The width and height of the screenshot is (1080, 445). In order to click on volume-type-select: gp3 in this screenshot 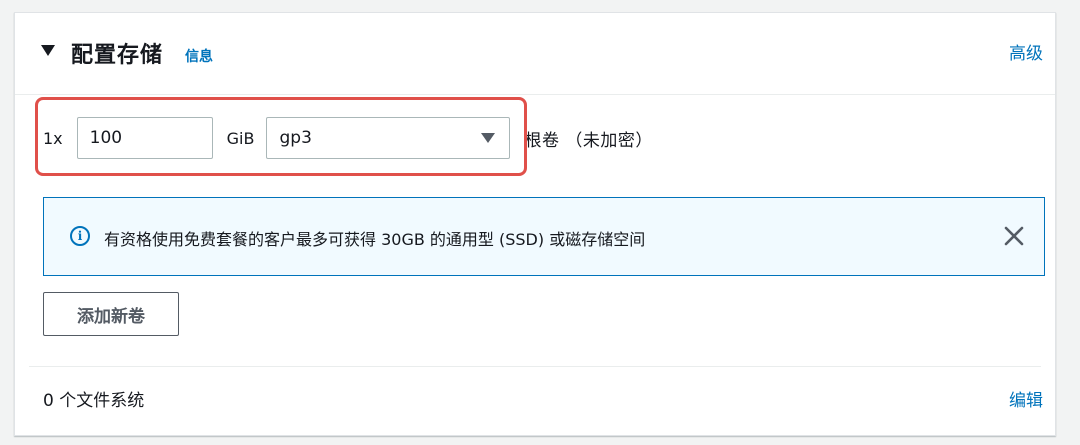, I will do `click(388, 138)`.